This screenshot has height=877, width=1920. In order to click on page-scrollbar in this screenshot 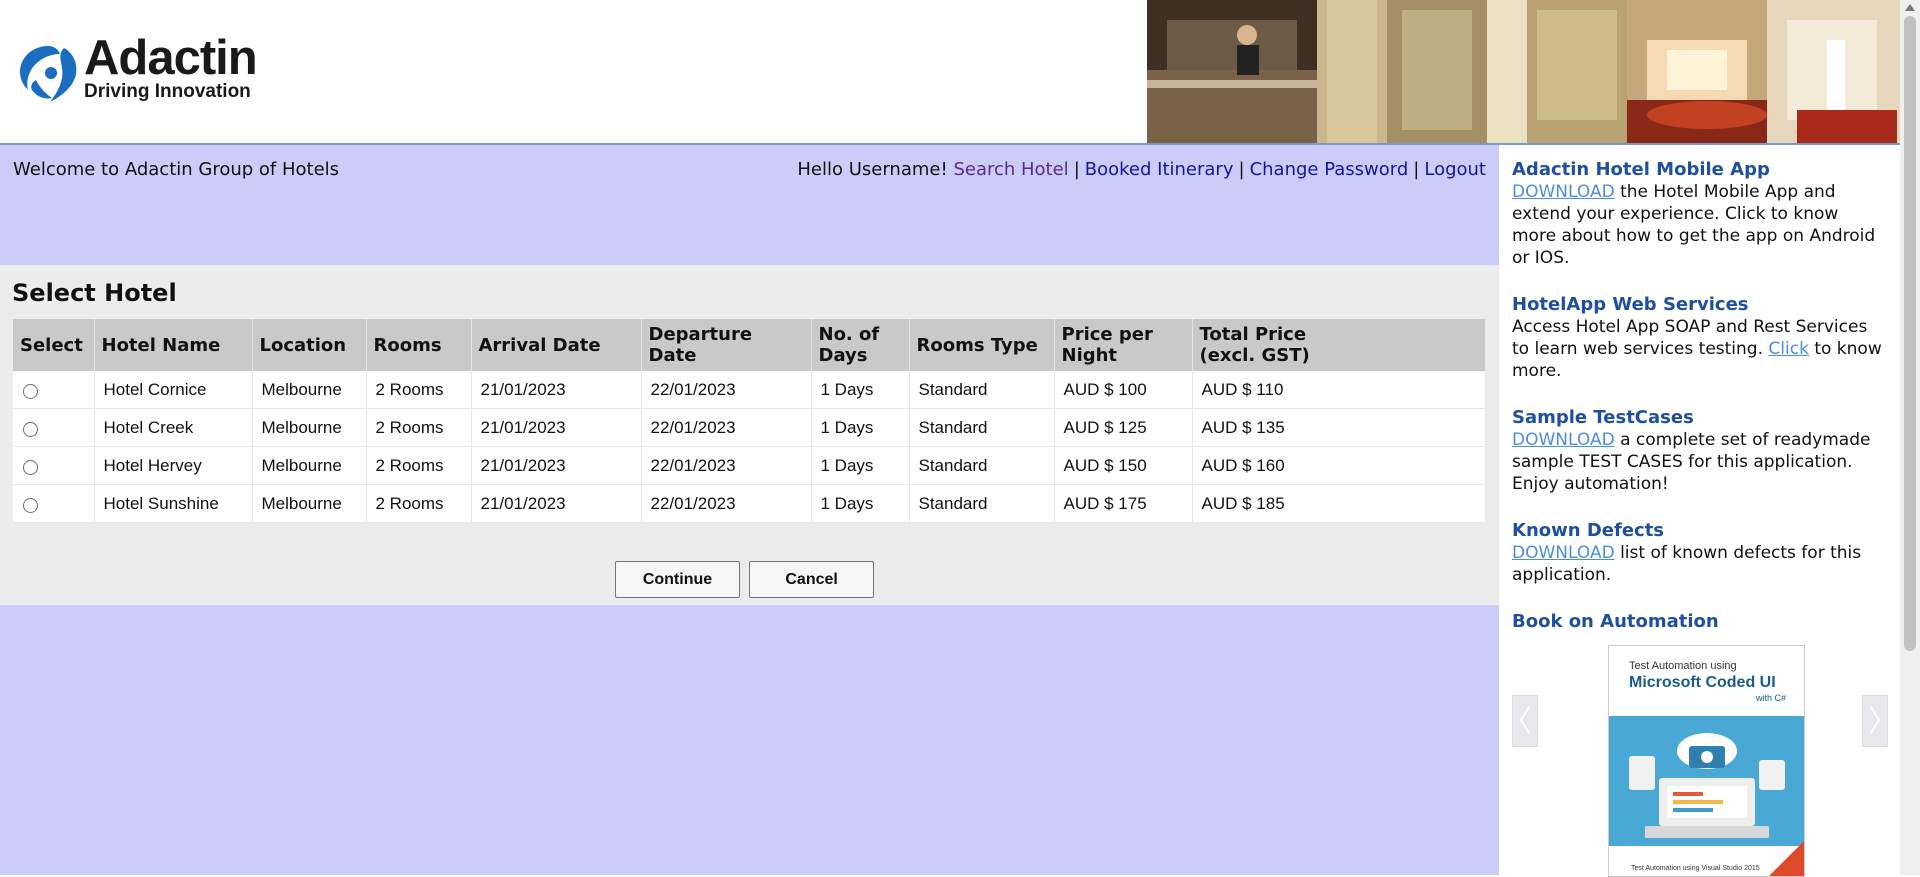, I will do `click(1910, 437)`.